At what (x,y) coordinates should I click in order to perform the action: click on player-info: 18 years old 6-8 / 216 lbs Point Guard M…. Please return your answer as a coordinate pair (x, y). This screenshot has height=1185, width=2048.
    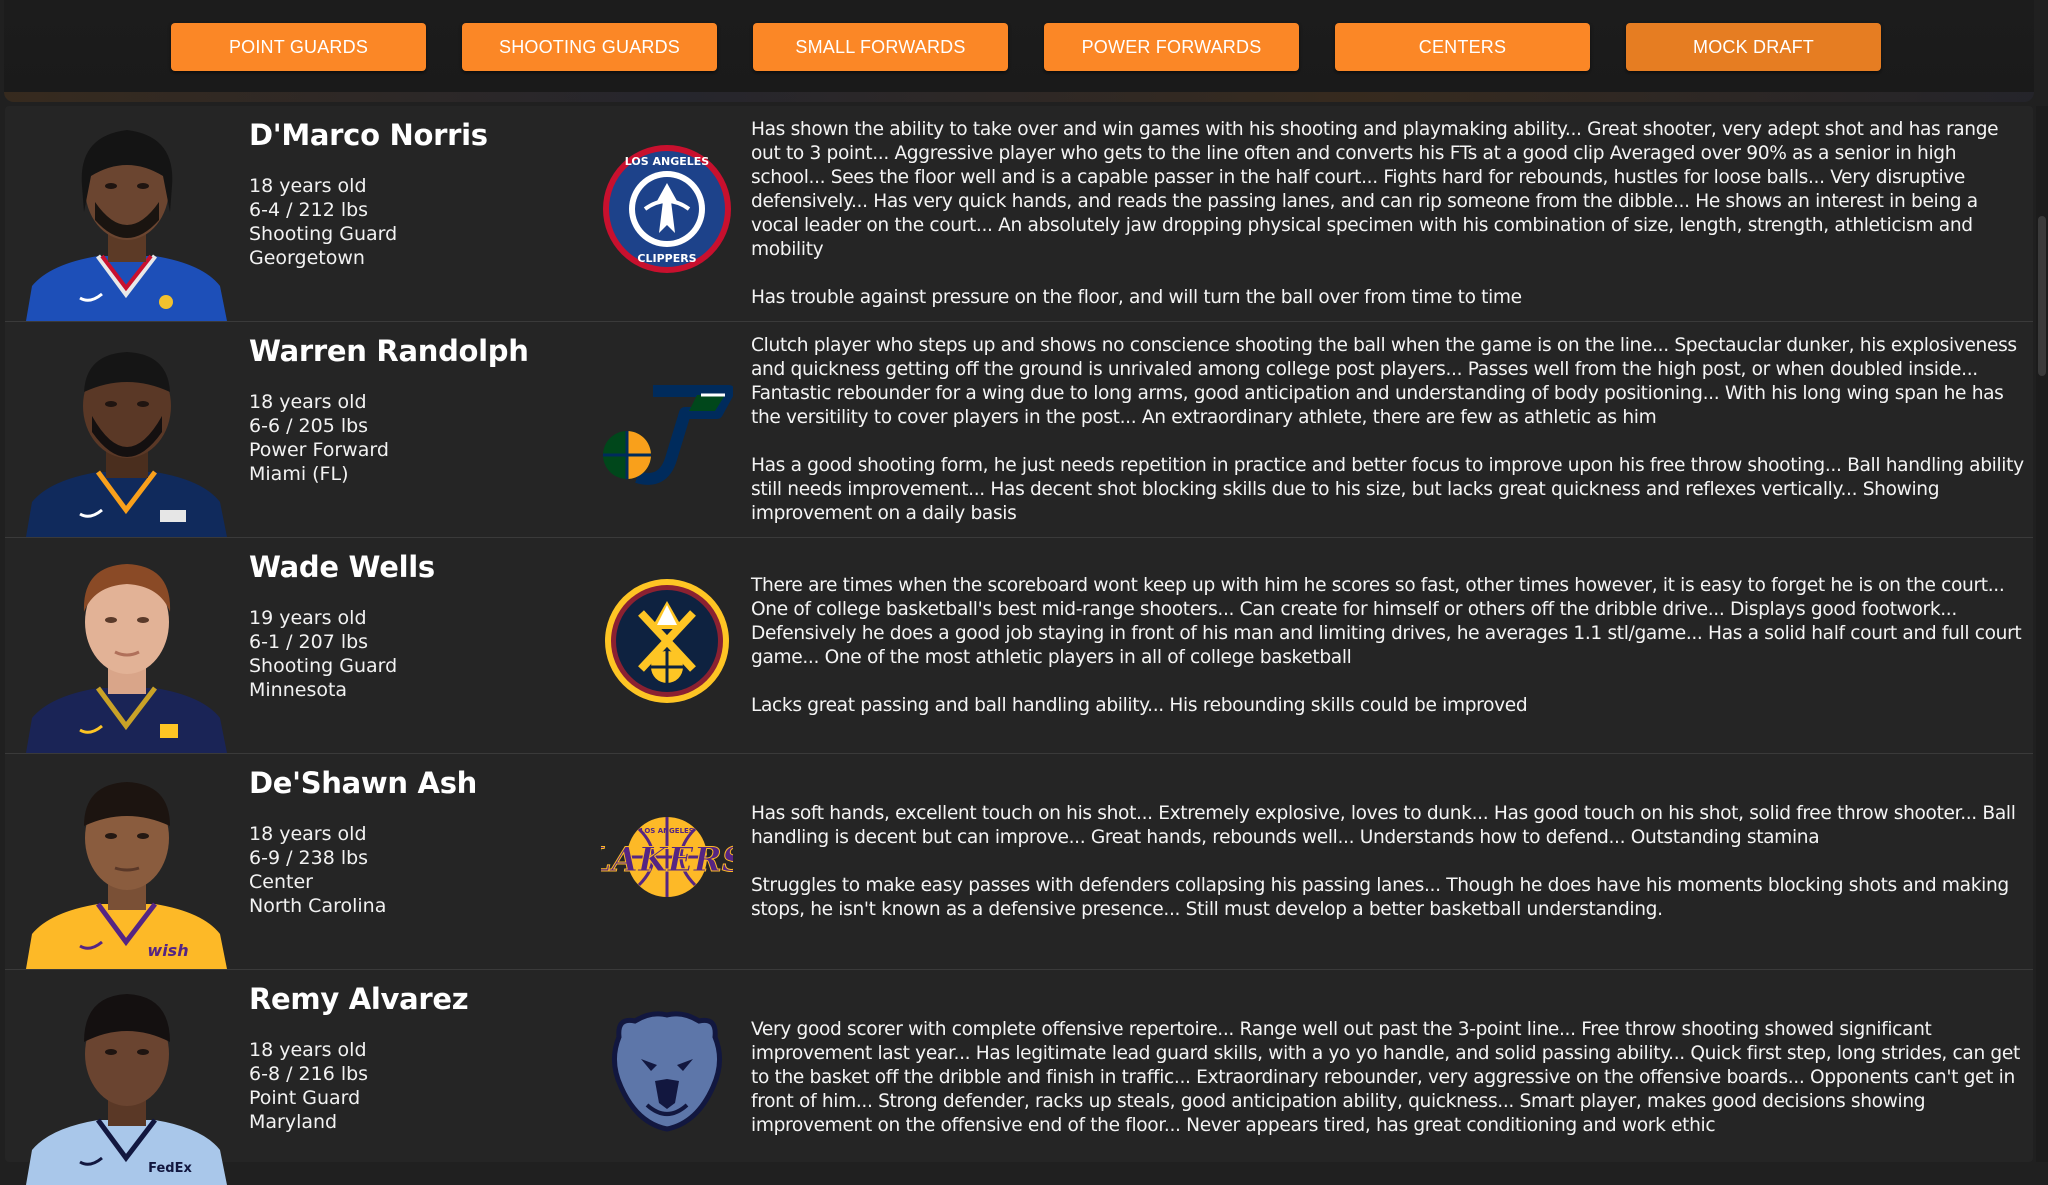
    Looking at the image, I should click on (308, 1086).